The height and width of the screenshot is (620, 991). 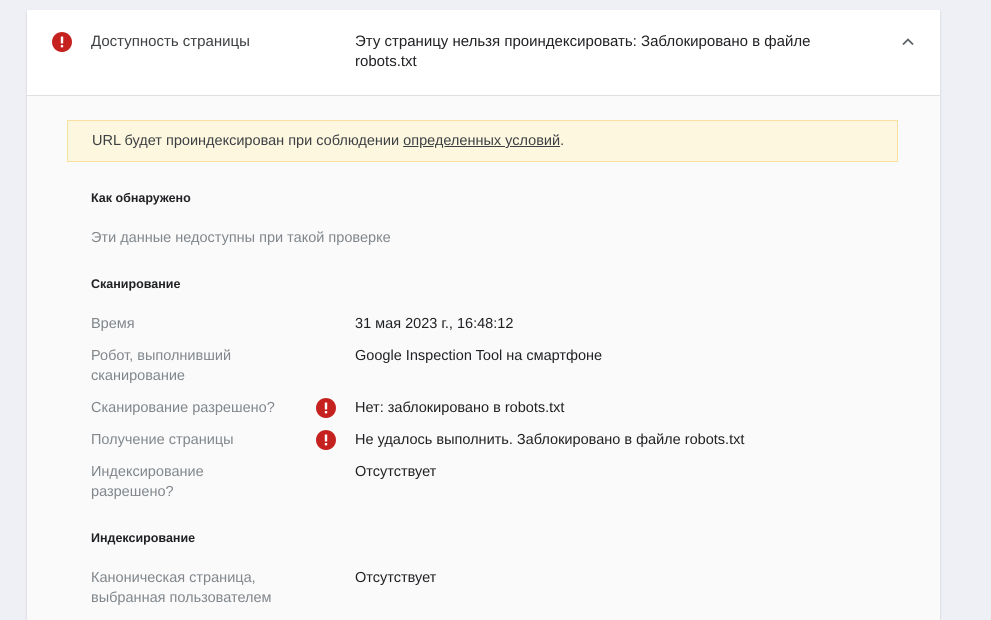 I want to click on field-label: Сканирование разрешено?, so click(x=183, y=408).